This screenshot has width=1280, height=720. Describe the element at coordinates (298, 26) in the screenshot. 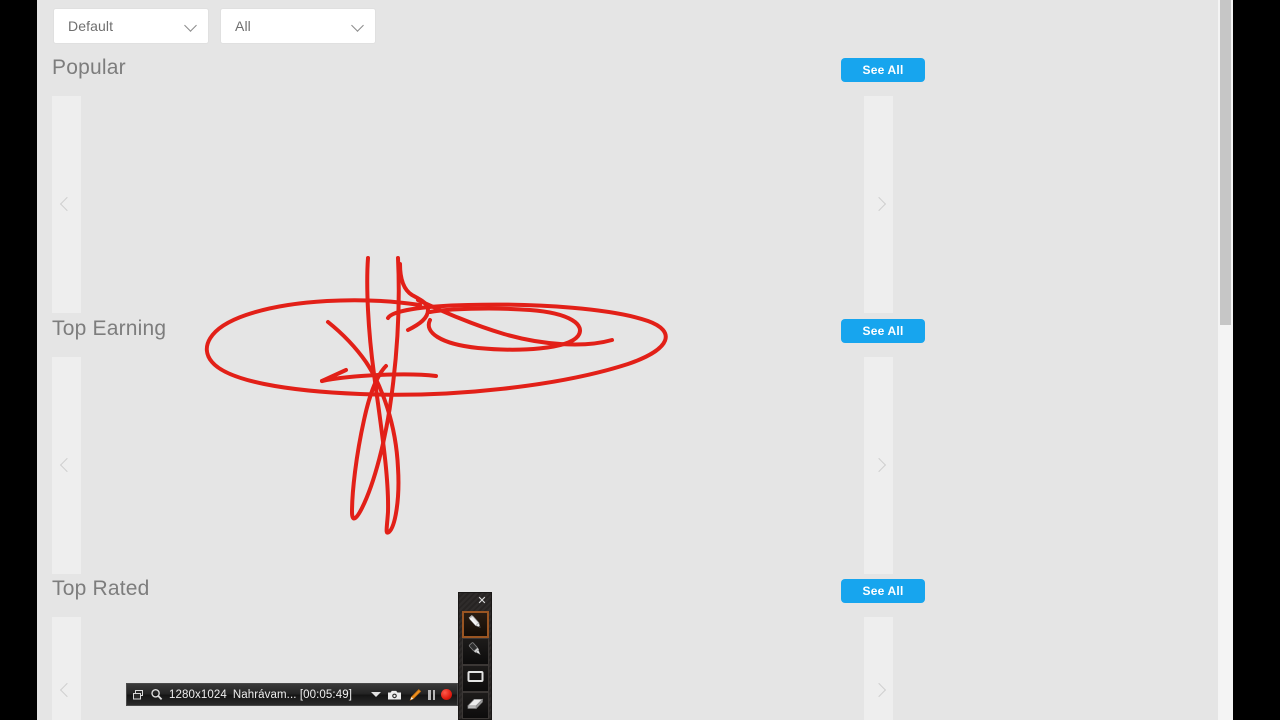

I see `category-select: All` at that location.